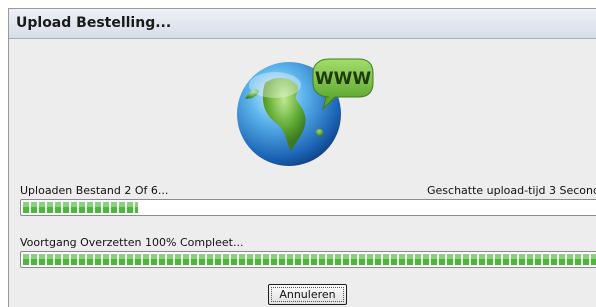  What do you see at coordinates (511, 190) in the screenshot?
I see `upload-time-estimate: Geschatte upload-tijd 3 Seconden` at bounding box center [511, 190].